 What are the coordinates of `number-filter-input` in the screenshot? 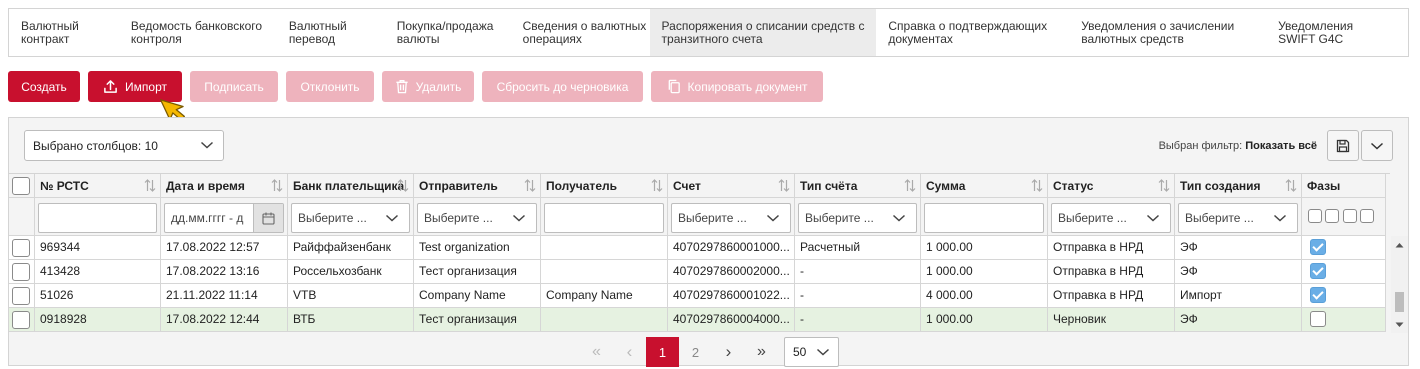 It's located at (97, 218).